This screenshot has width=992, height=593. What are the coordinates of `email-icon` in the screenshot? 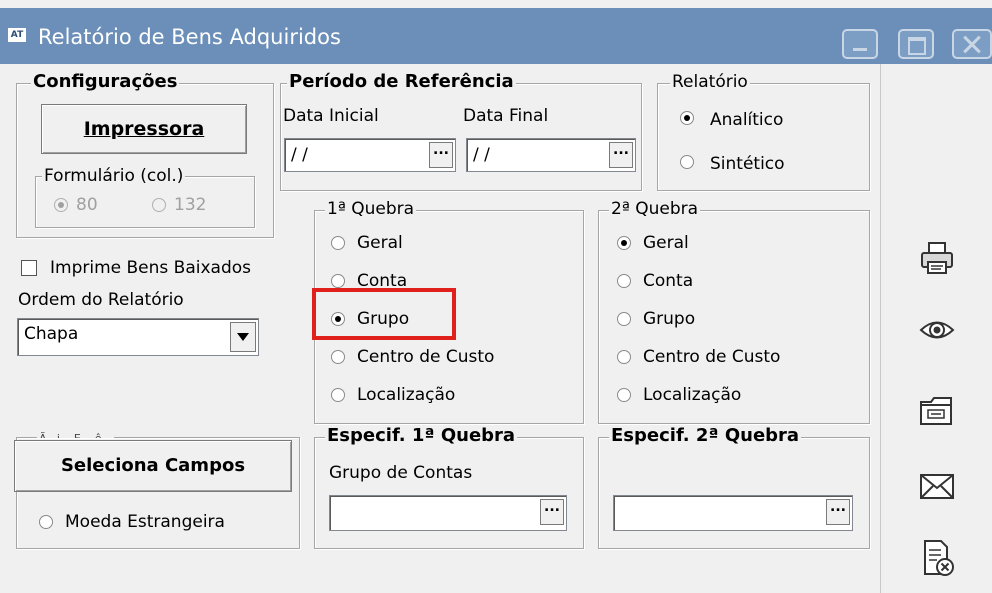 It's located at (937, 486).